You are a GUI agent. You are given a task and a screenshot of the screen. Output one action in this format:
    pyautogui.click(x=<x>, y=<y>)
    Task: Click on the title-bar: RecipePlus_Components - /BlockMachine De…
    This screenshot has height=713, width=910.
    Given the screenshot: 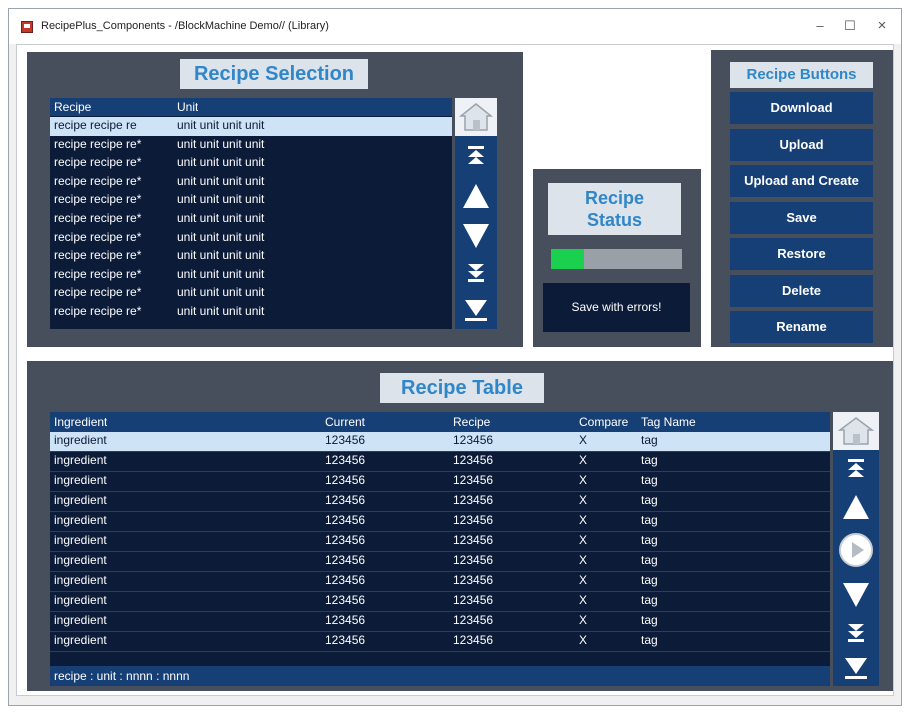 What is the action you would take?
    pyautogui.click(x=455, y=26)
    